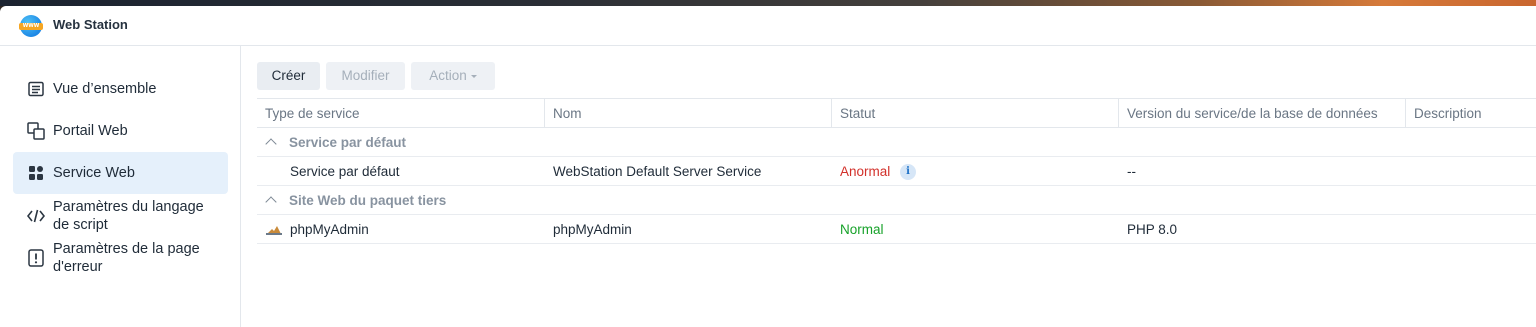  What do you see at coordinates (400, 113) in the screenshot?
I see `column-header-type: Type de service` at bounding box center [400, 113].